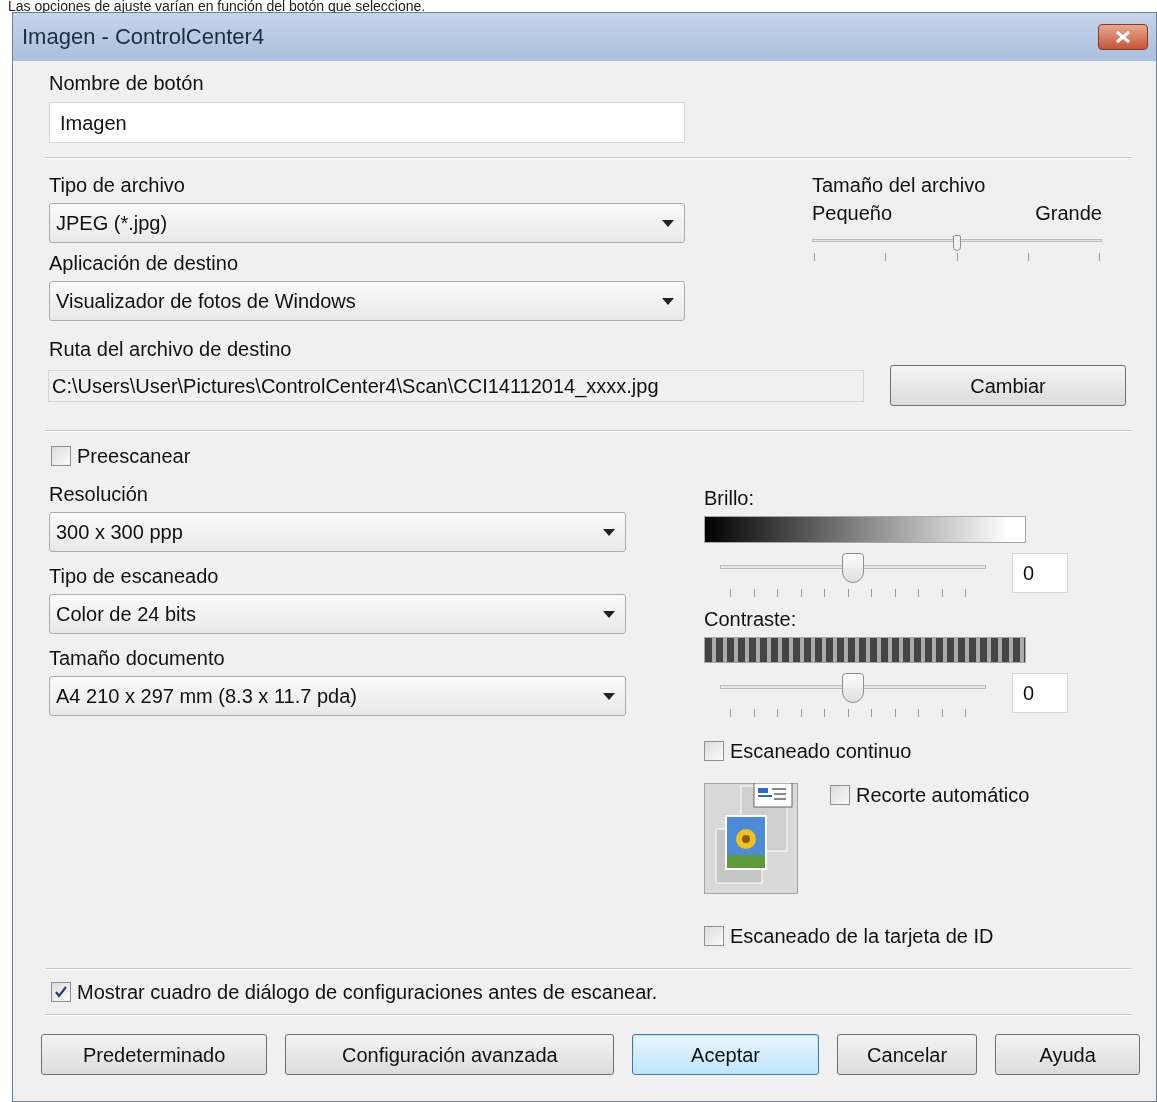  What do you see at coordinates (899, 185) in the screenshot?
I see `slider-title: Tamaño del archivo` at bounding box center [899, 185].